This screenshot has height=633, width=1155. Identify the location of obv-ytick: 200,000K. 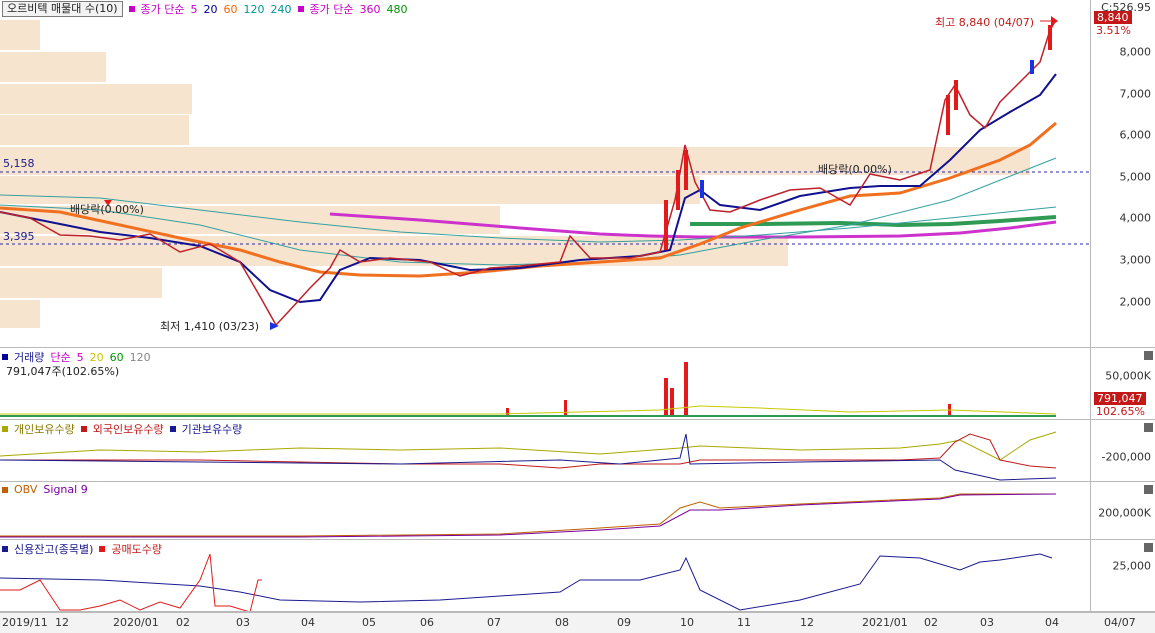
(1124, 513).